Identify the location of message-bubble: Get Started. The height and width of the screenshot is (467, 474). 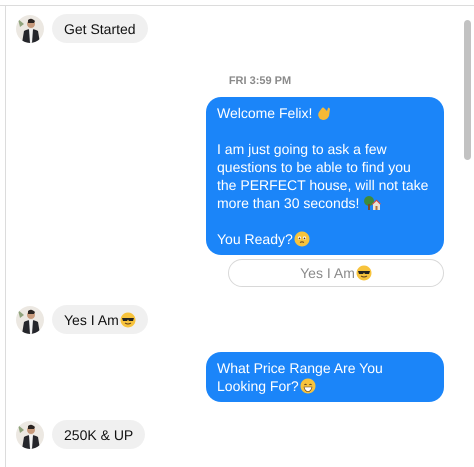
(100, 28).